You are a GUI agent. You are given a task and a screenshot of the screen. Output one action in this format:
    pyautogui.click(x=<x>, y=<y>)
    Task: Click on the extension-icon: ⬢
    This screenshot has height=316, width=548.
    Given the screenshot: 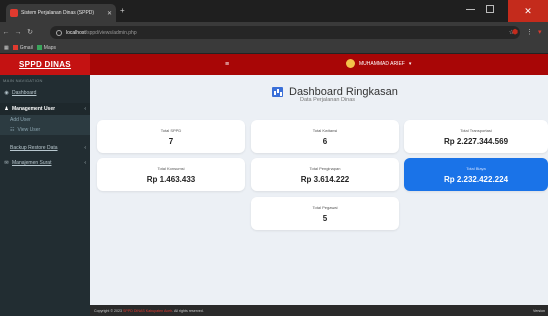 What is the action you would take?
    pyautogui.click(x=515, y=32)
    